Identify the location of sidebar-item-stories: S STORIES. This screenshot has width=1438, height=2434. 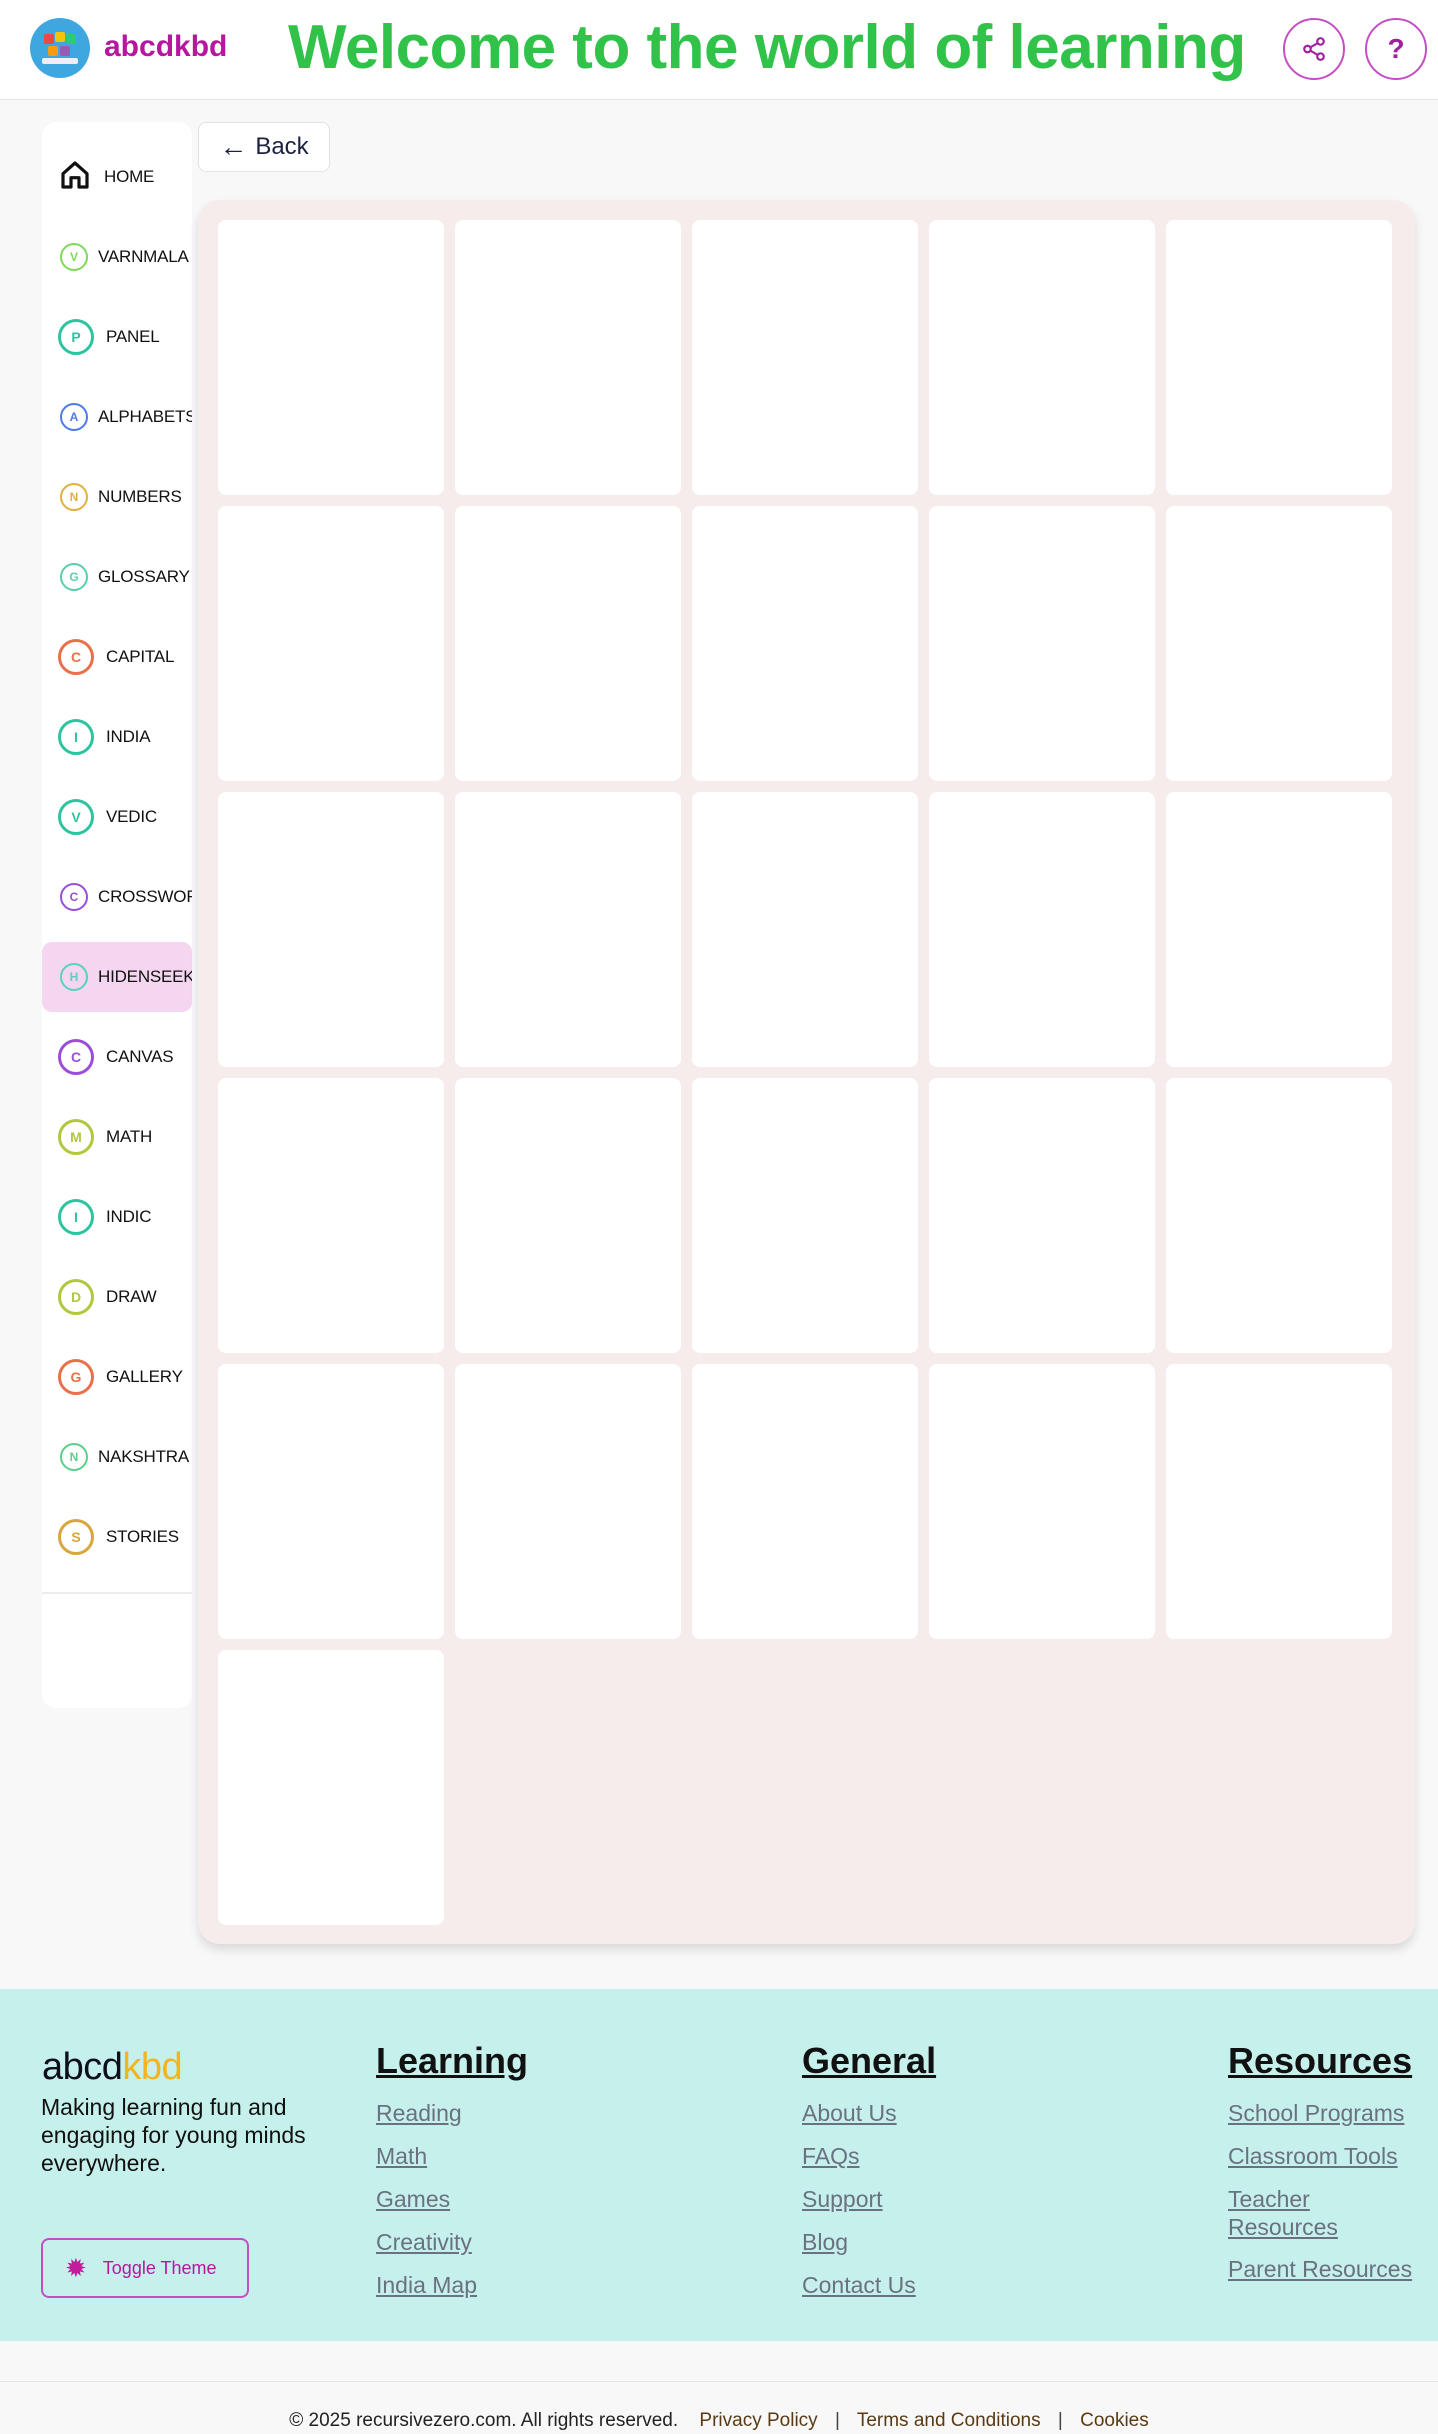
(117, 1537).